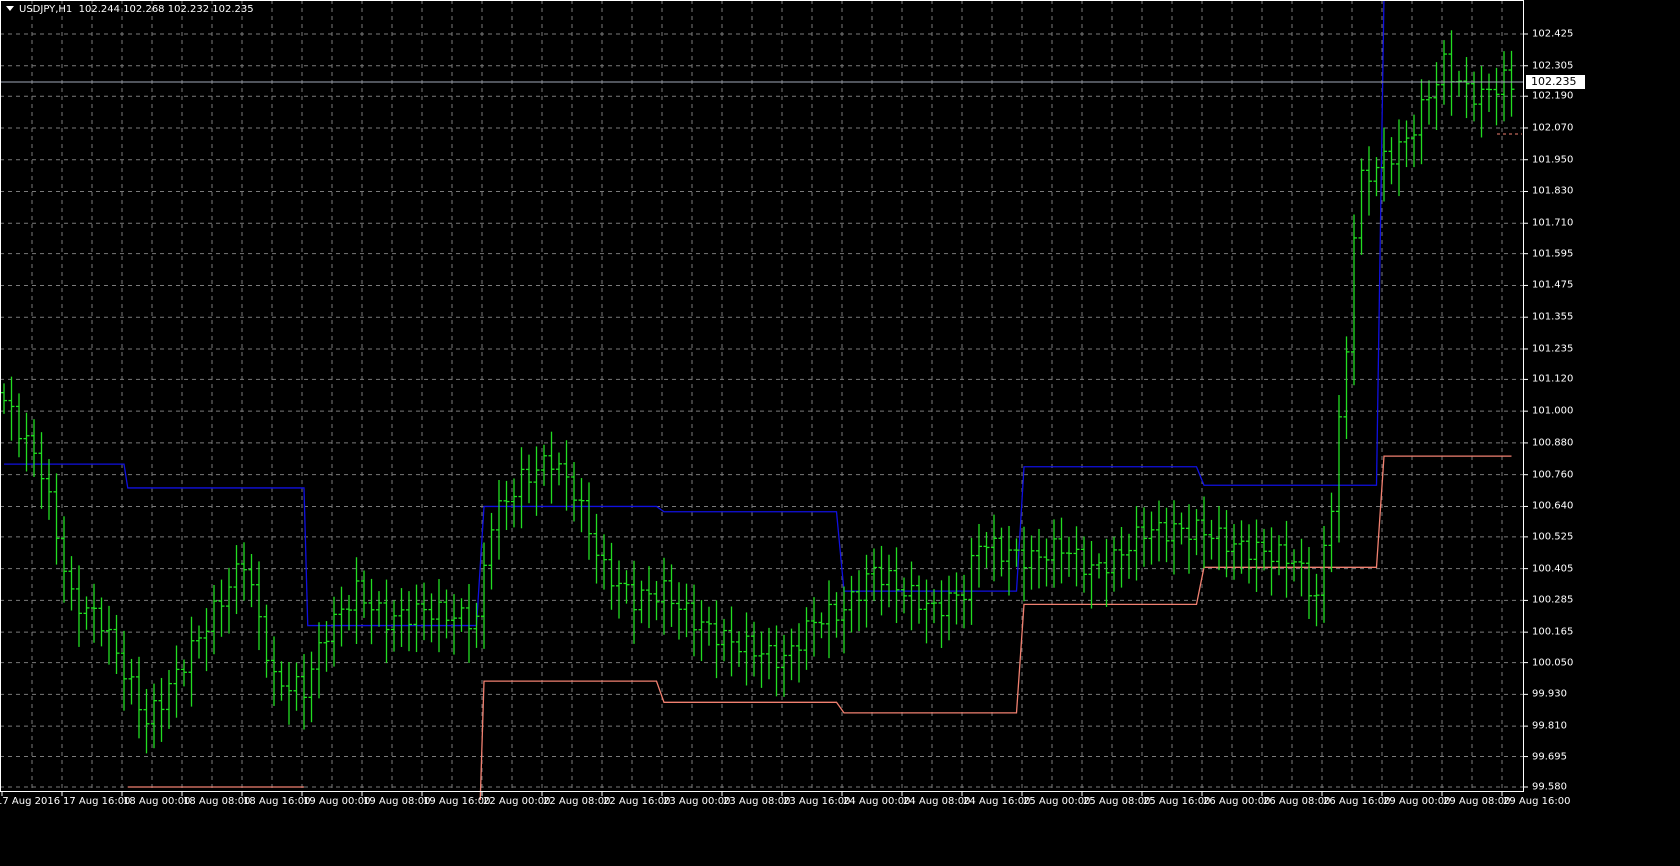 This screenshot has width=1680, height=866. Describe the element at coordinates (1553, 191) in the screenshot. I see `y-tick-label: 101.830` at that location.